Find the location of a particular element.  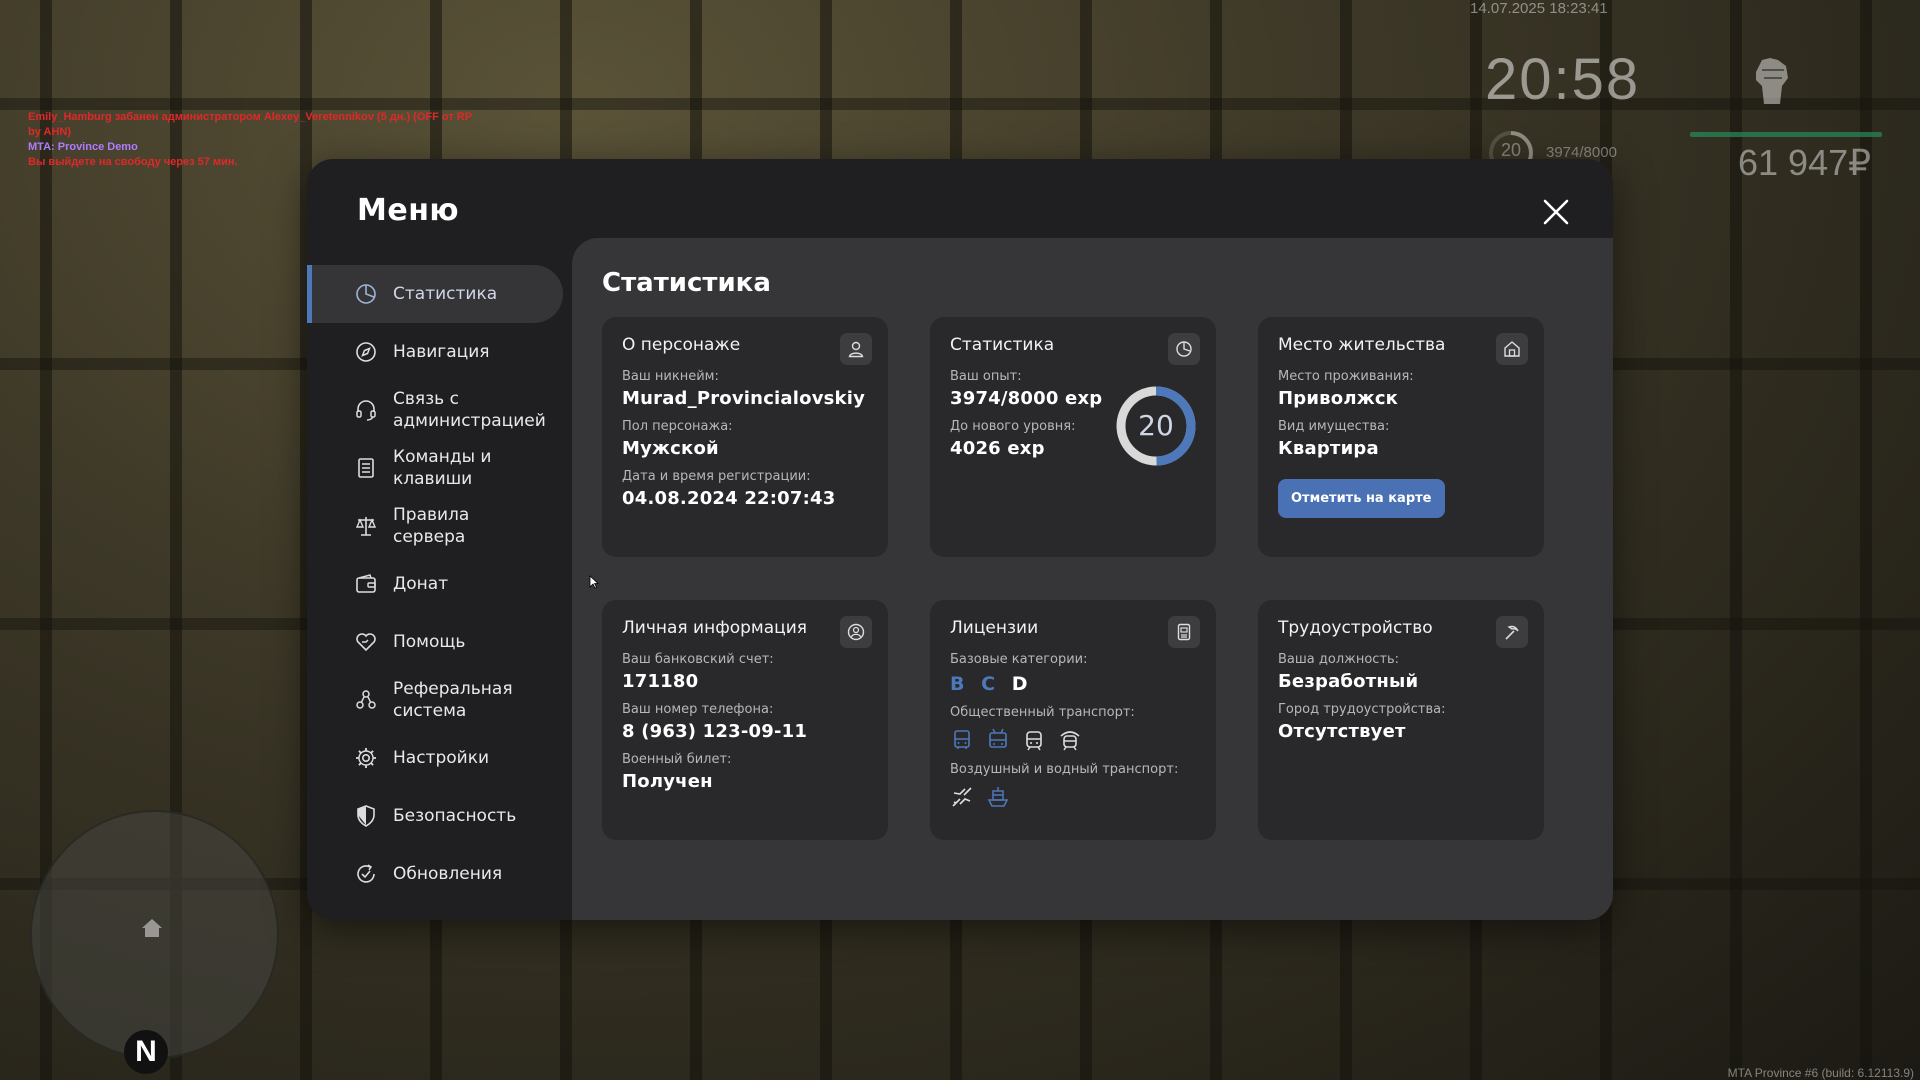

license-category-b: B is located at coordinates (957, 684).